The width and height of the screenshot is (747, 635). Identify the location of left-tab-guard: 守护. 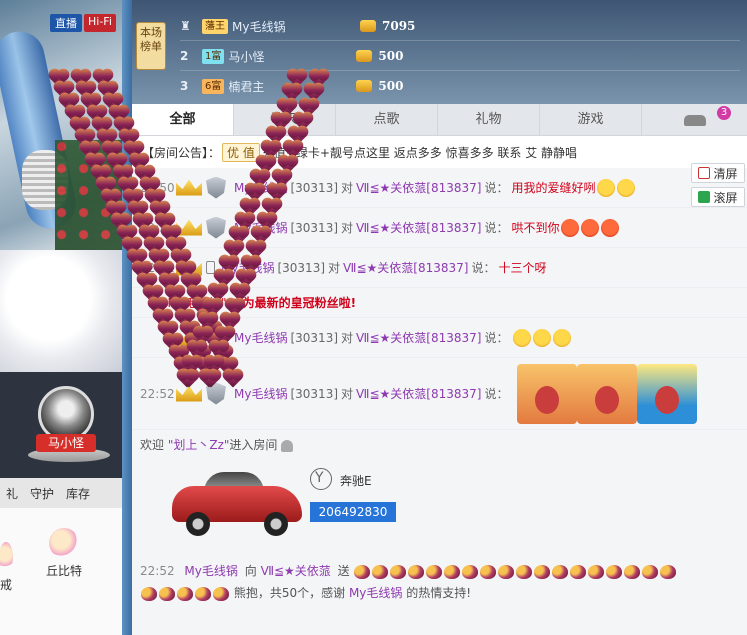
(42, 493).